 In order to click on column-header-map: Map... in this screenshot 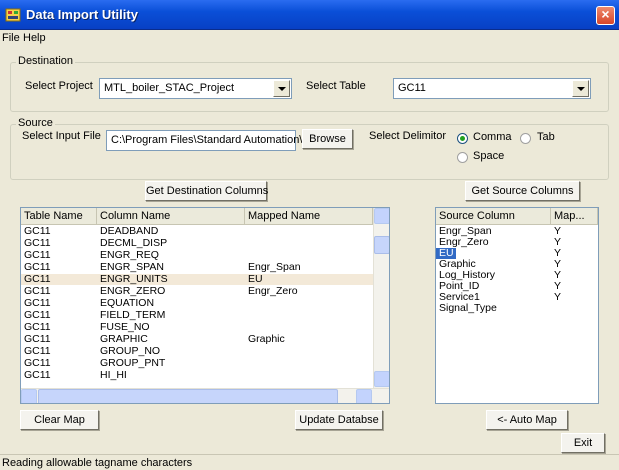, I will do `click(574, 216)`.